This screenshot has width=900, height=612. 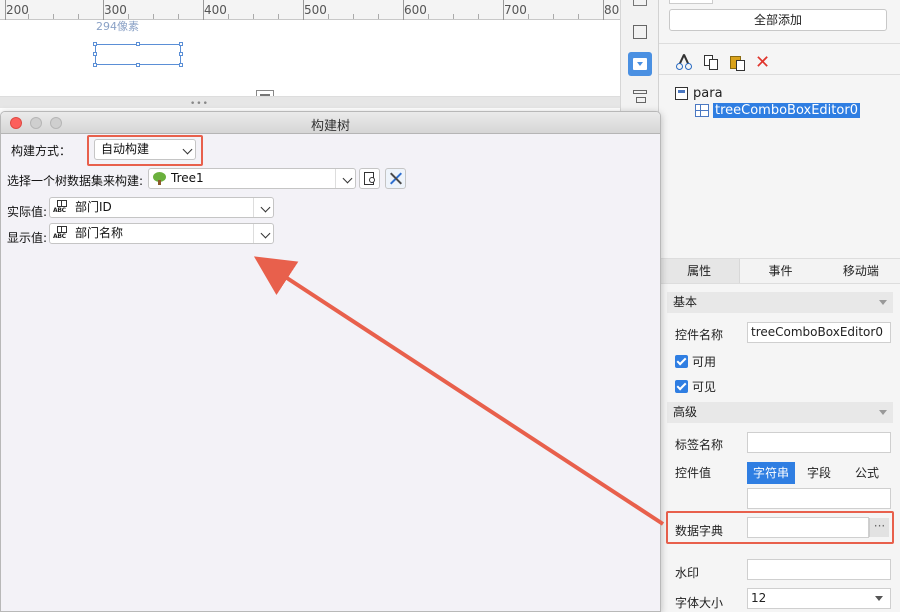 What do you see at coordinates (699, 445) in the screenshot?
I see `tag-name-label: 标签名称` at bounding box center [699, 445].